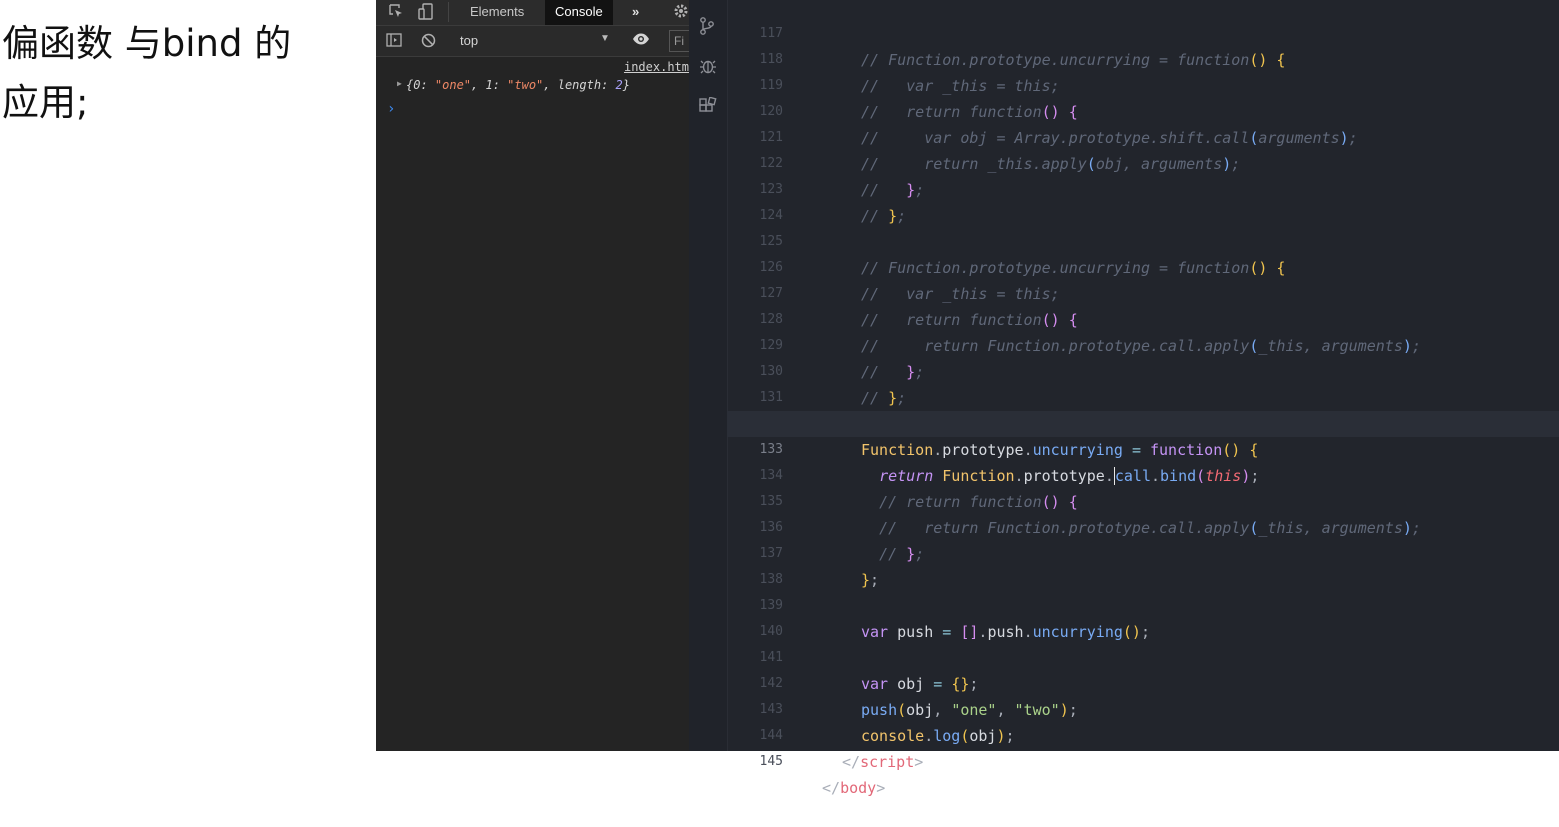  Describe the element at coordinates (1143, 564) in the screenshot. I see `code-line: 138` at that location.